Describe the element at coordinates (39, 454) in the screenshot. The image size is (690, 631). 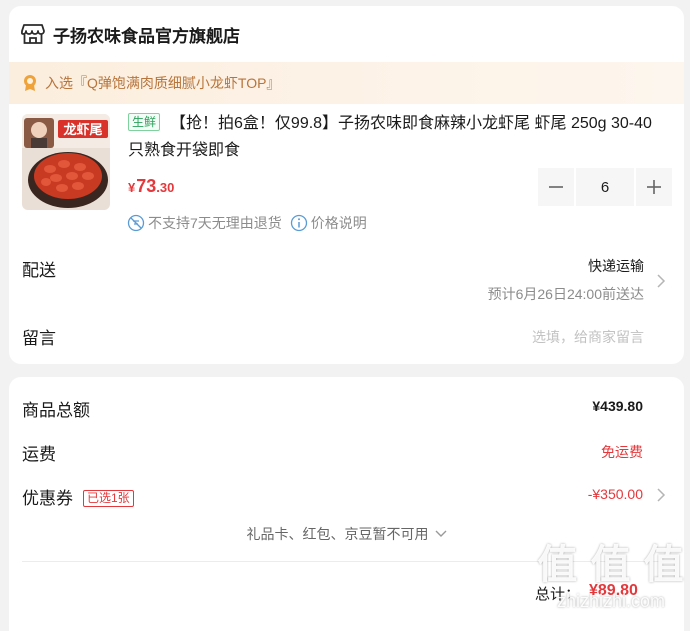
I see `freight-label: 运费` at that location.